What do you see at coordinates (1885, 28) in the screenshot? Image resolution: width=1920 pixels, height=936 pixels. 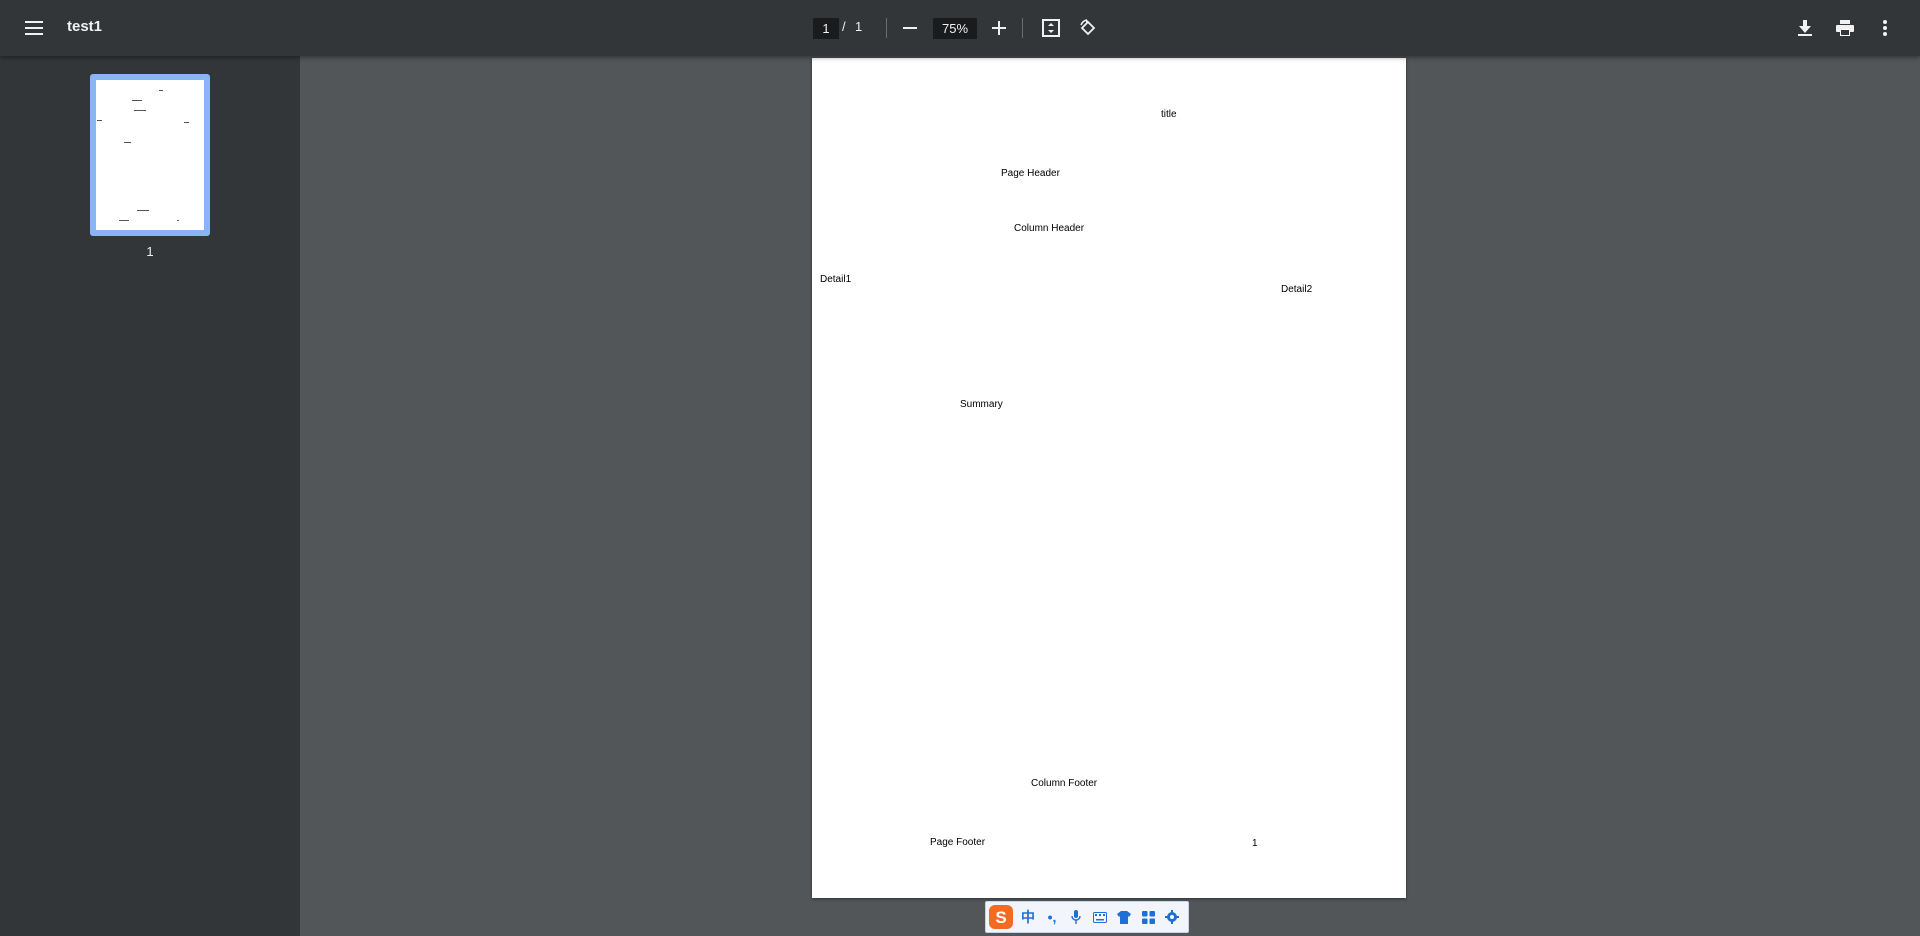 I see `more-vert-icon` at bounding box center [1885, 28].